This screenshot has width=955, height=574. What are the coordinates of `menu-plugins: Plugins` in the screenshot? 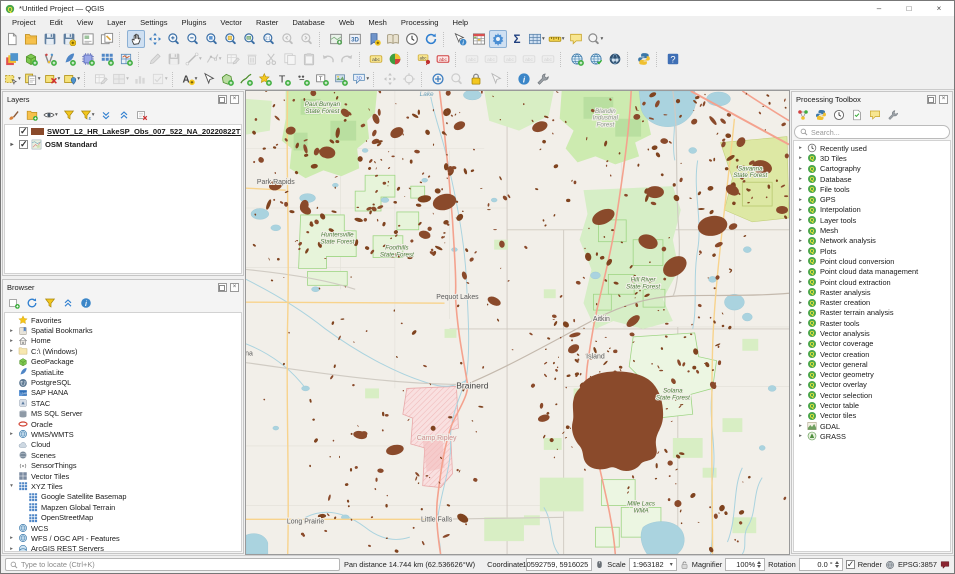 It's located at (194, 22).